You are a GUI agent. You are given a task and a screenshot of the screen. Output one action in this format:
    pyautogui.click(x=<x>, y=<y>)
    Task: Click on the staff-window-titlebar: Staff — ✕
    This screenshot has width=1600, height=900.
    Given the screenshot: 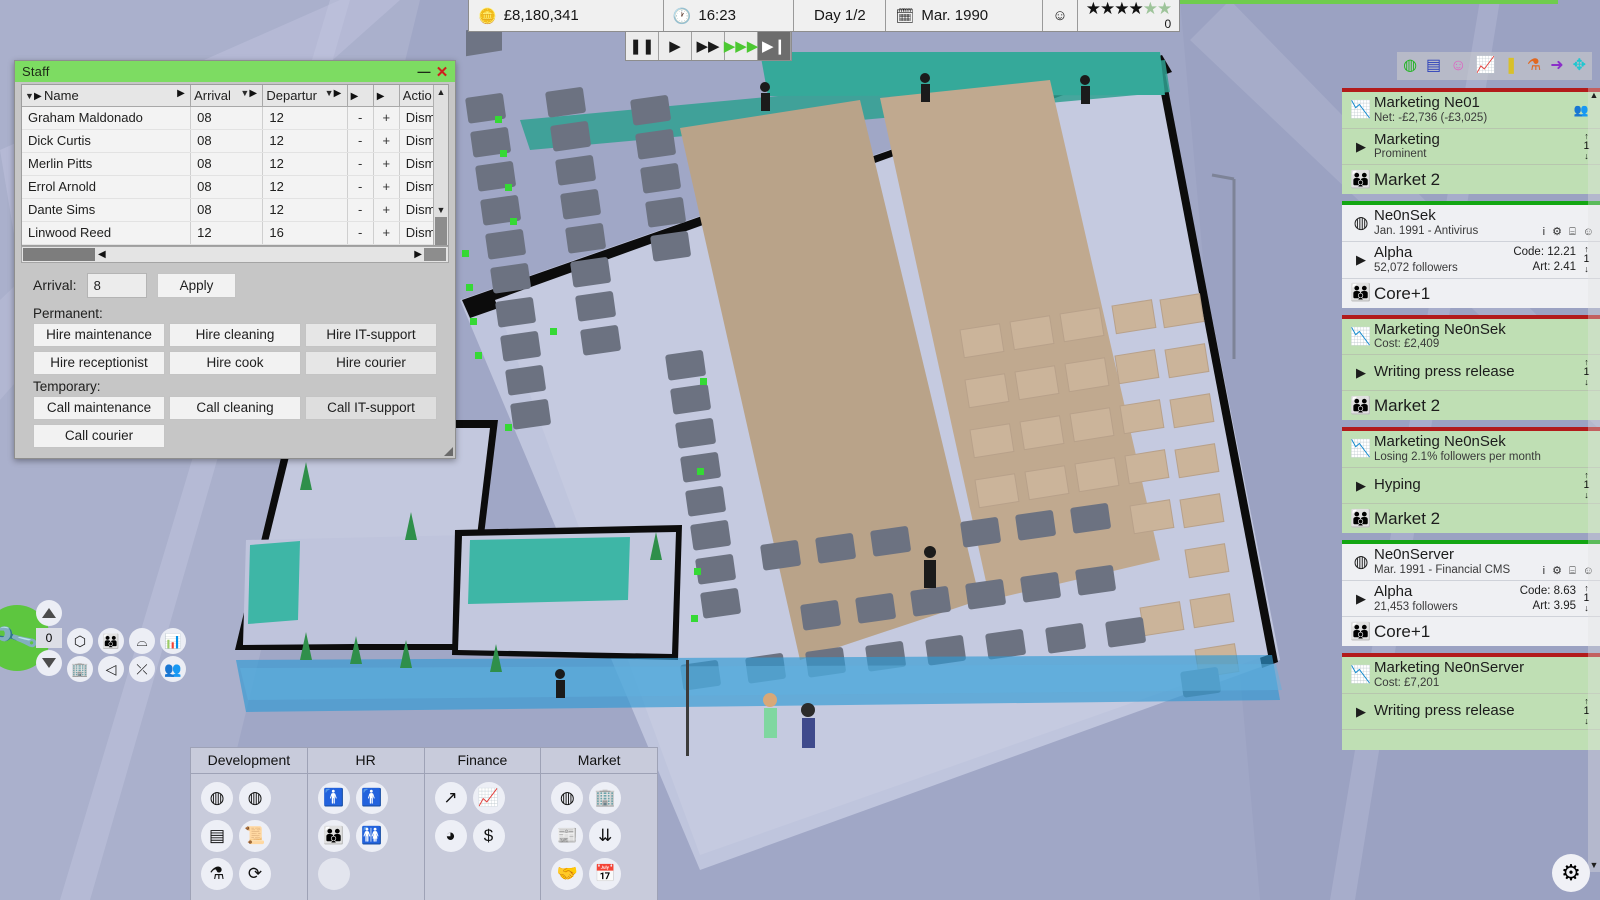 What is the action you would take?
    pyautogui.click(x=235, y=71)
    